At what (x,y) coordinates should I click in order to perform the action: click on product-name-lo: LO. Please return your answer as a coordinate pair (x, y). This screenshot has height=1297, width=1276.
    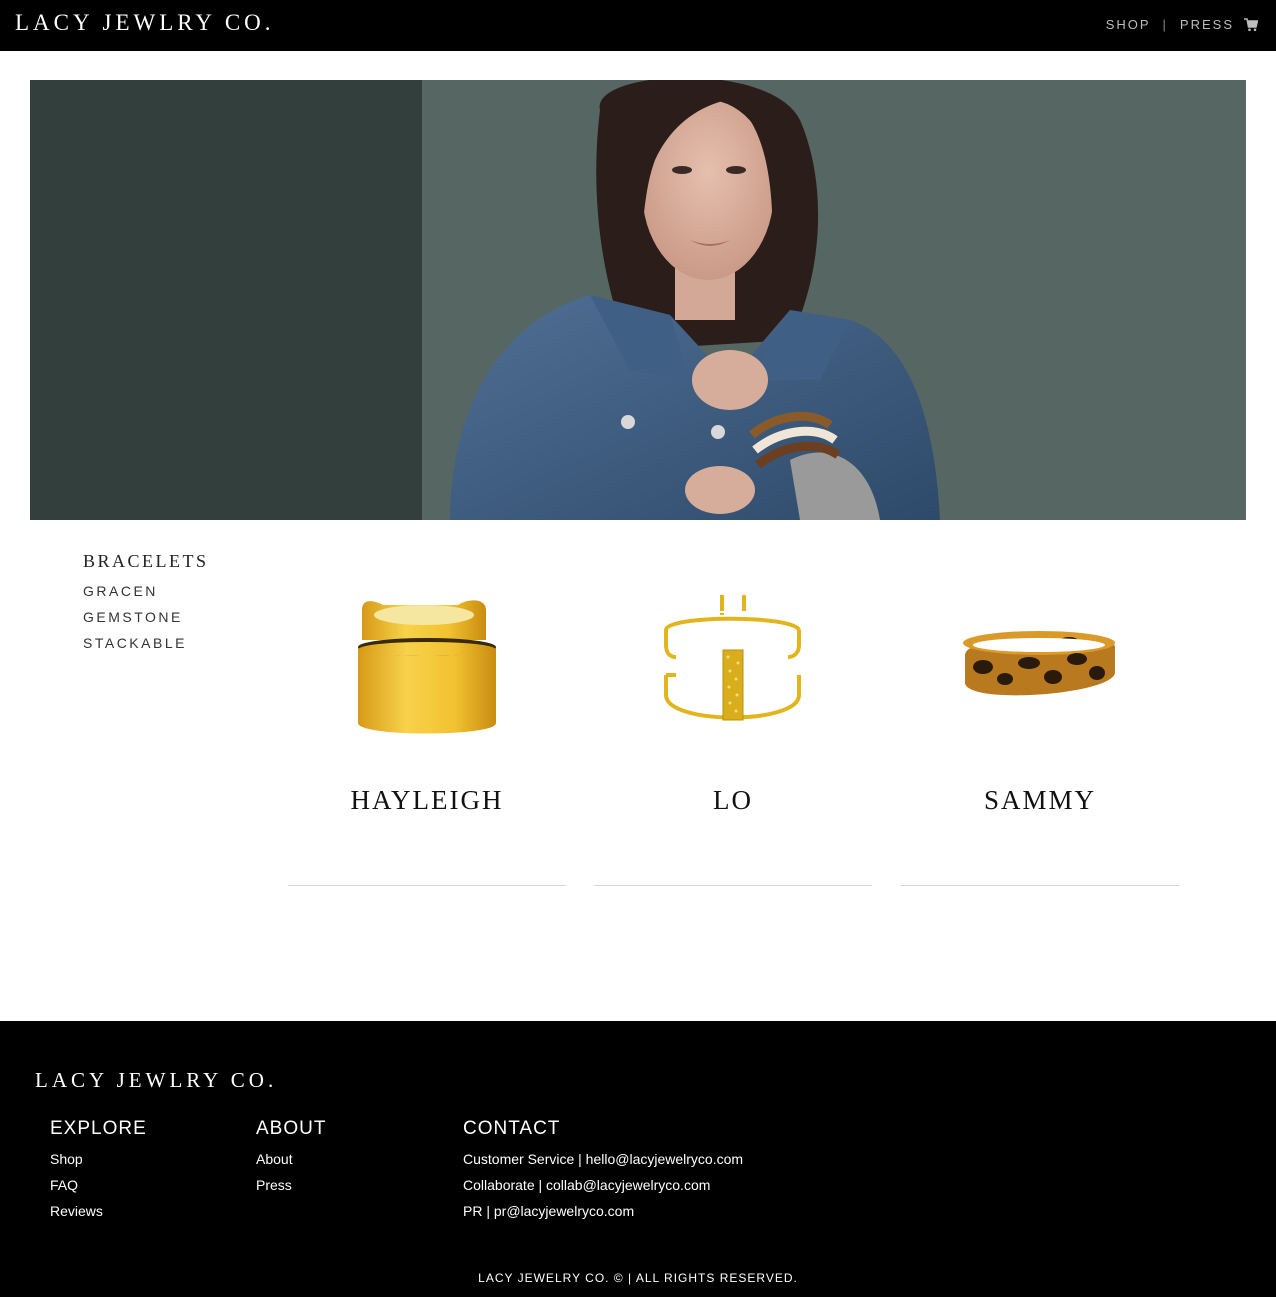
    Looking at the image, I should click on (733, 800).